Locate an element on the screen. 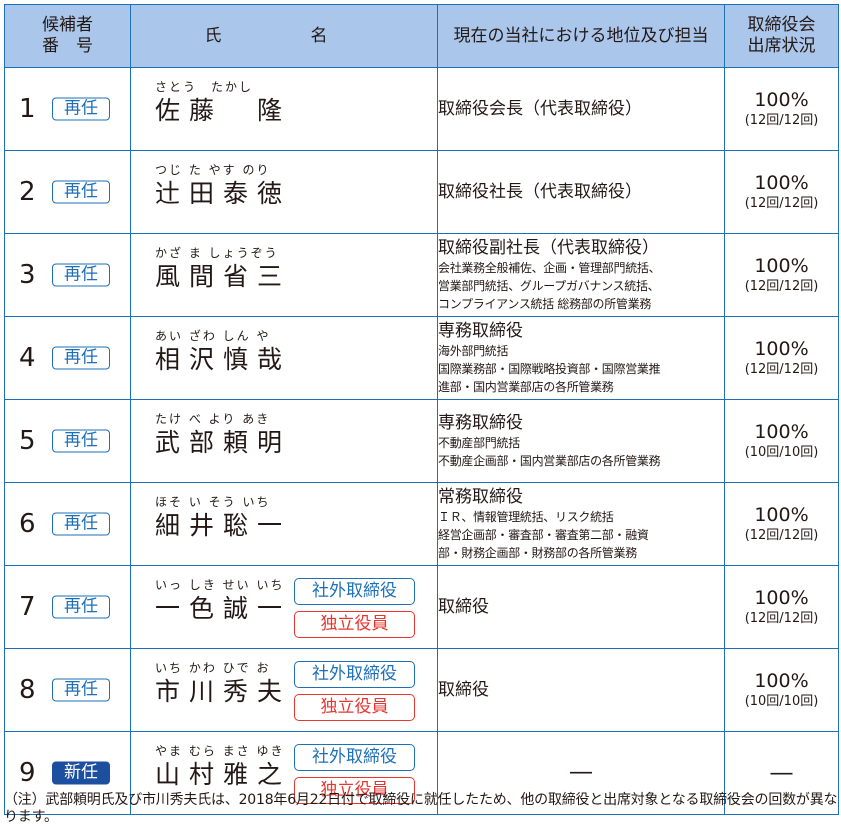 The width and height of the screenshot is (841, 828). position-duty: 部・財務企画部・財務部の各所管業務 is located at coordinates (537, 553).